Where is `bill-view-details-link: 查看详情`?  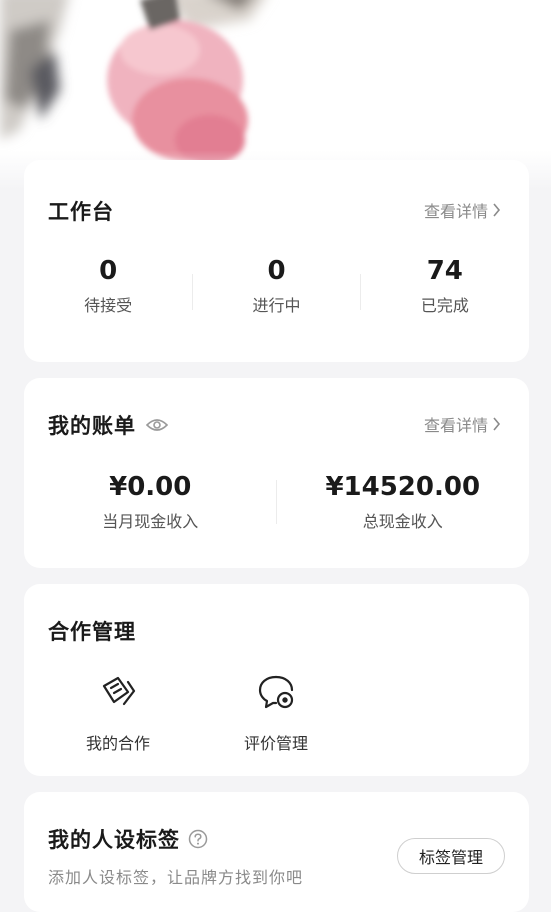
bill-view-details-link: 查看详情 is located at coordinates (462, 424).